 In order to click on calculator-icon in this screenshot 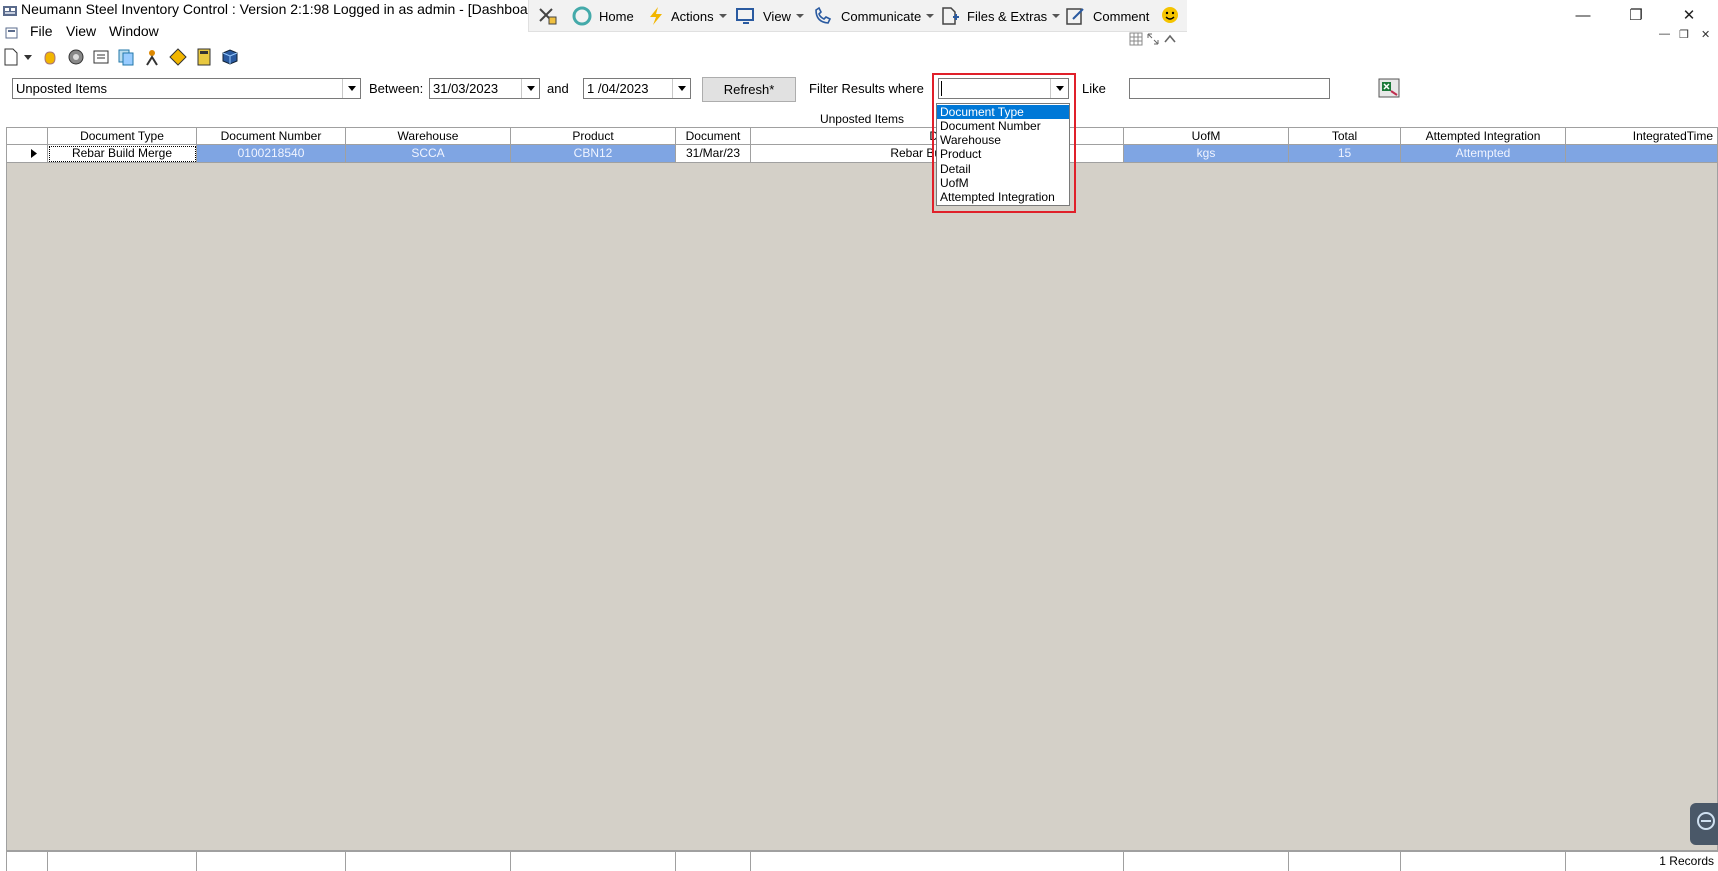, I will do `click(204, 57)`.